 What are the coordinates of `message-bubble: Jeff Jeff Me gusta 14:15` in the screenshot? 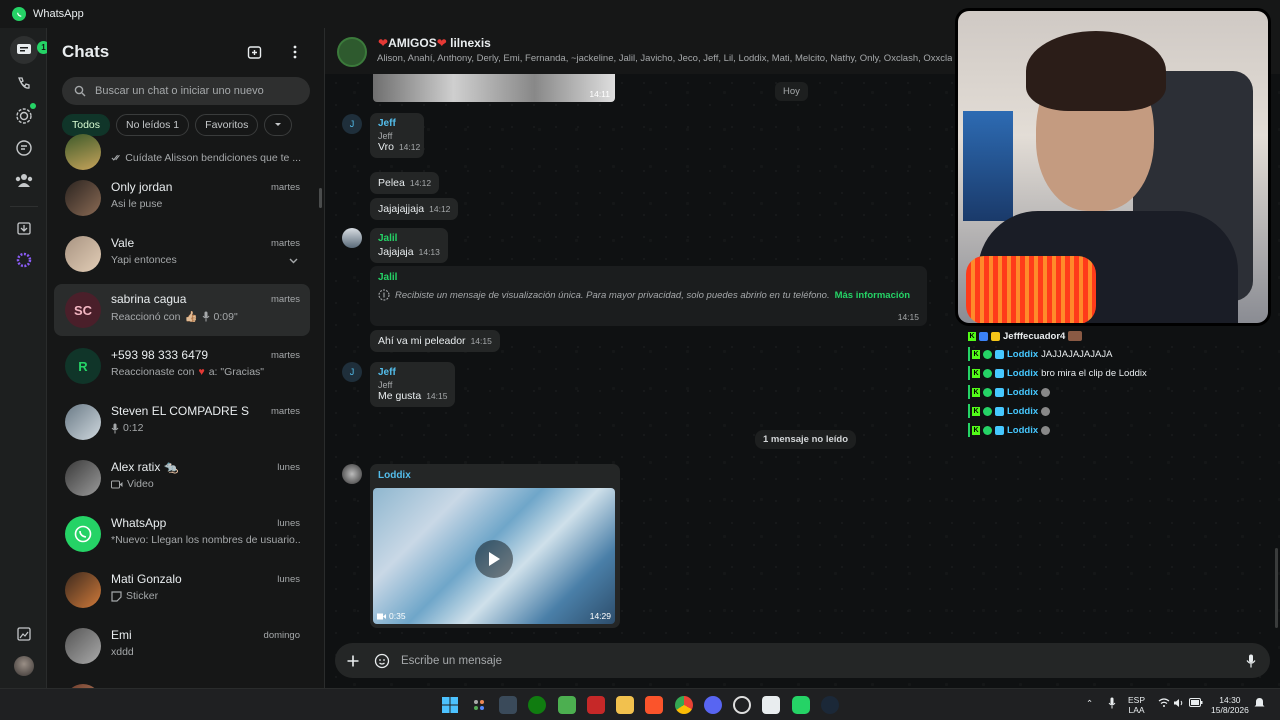 It's located at (413, 384).